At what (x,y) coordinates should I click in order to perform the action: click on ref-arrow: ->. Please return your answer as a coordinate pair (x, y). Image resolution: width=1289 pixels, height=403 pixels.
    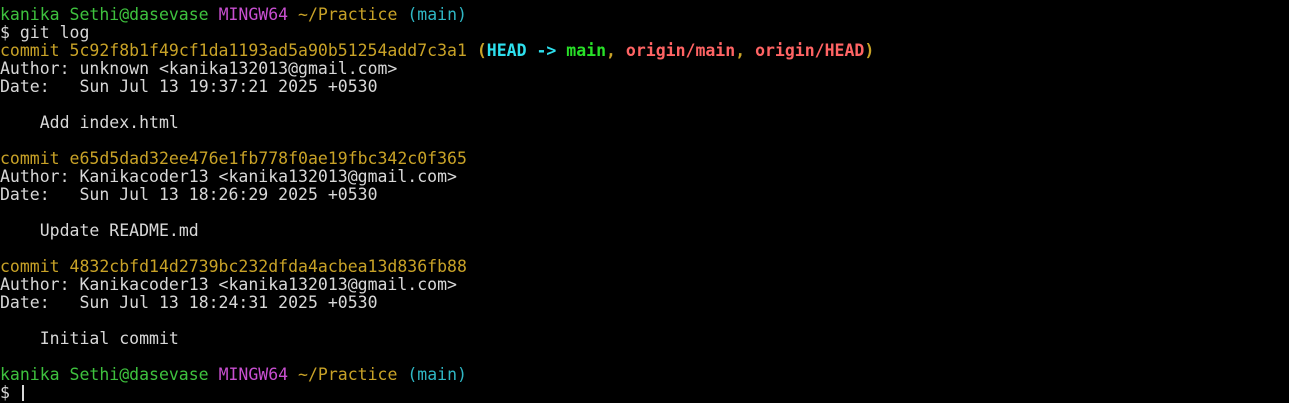
    Looking at the image, I should click on (546, 50).